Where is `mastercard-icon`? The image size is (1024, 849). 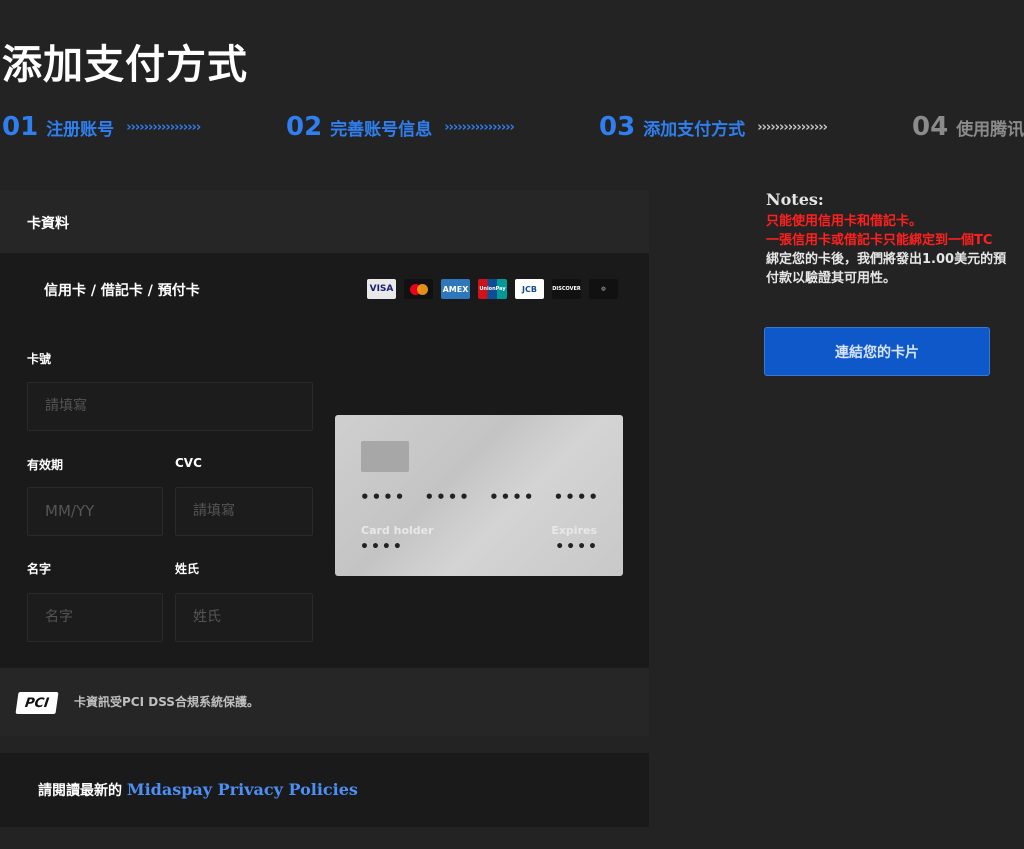
mastercard-icon is located at coordinates (418, 289).